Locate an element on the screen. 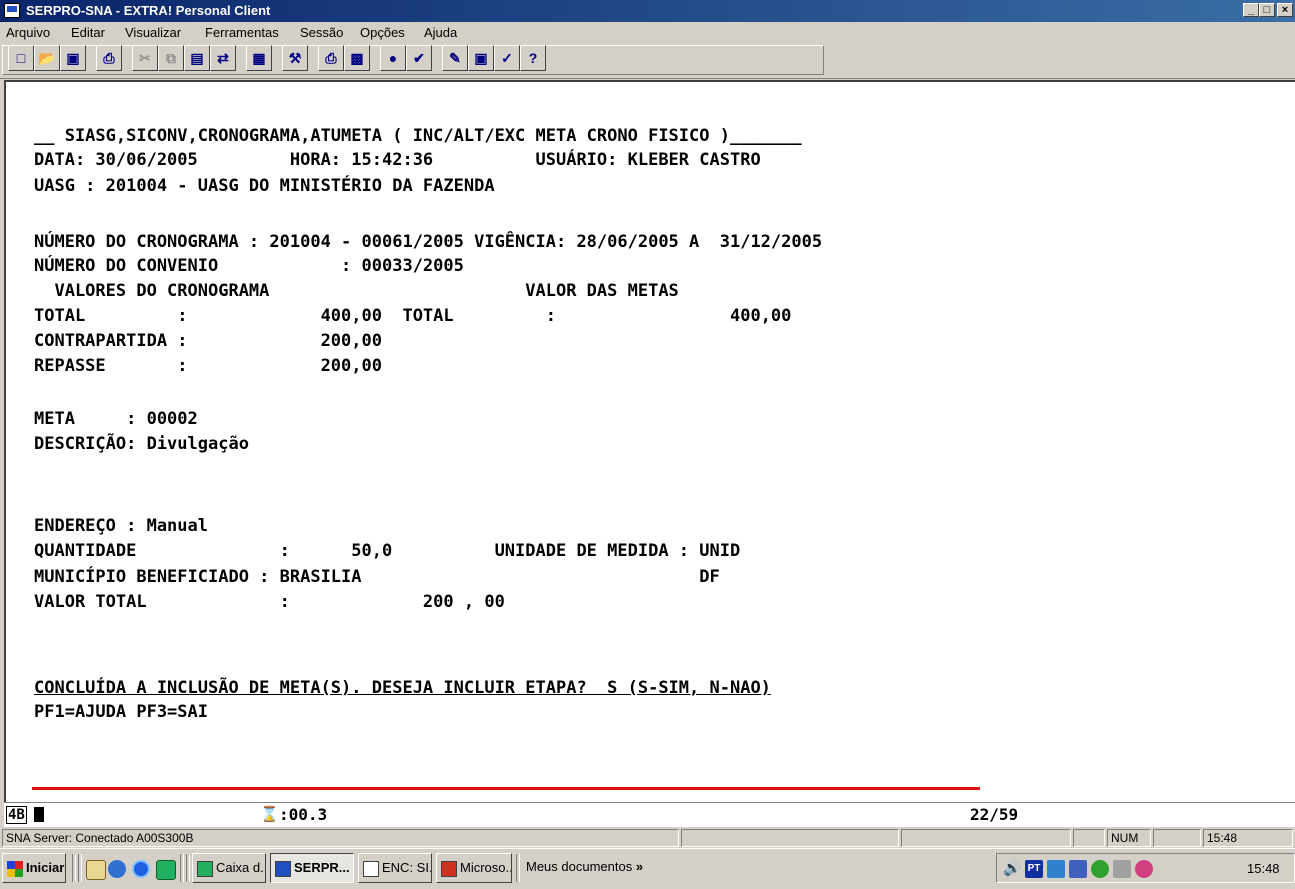  app-quicklaunch-icon is located at coordinates (166, 870).